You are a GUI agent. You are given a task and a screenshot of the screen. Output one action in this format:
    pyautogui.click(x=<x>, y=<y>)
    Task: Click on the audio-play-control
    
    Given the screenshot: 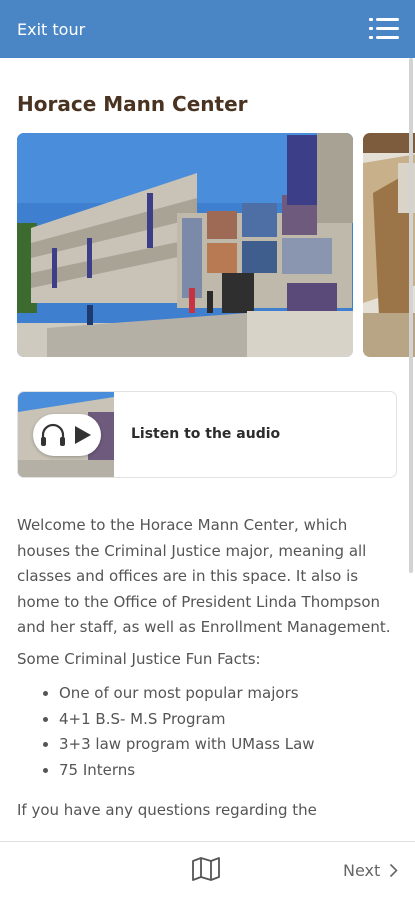 What is the action you would take?
    pyautogui.click(x=67, y=435)
    